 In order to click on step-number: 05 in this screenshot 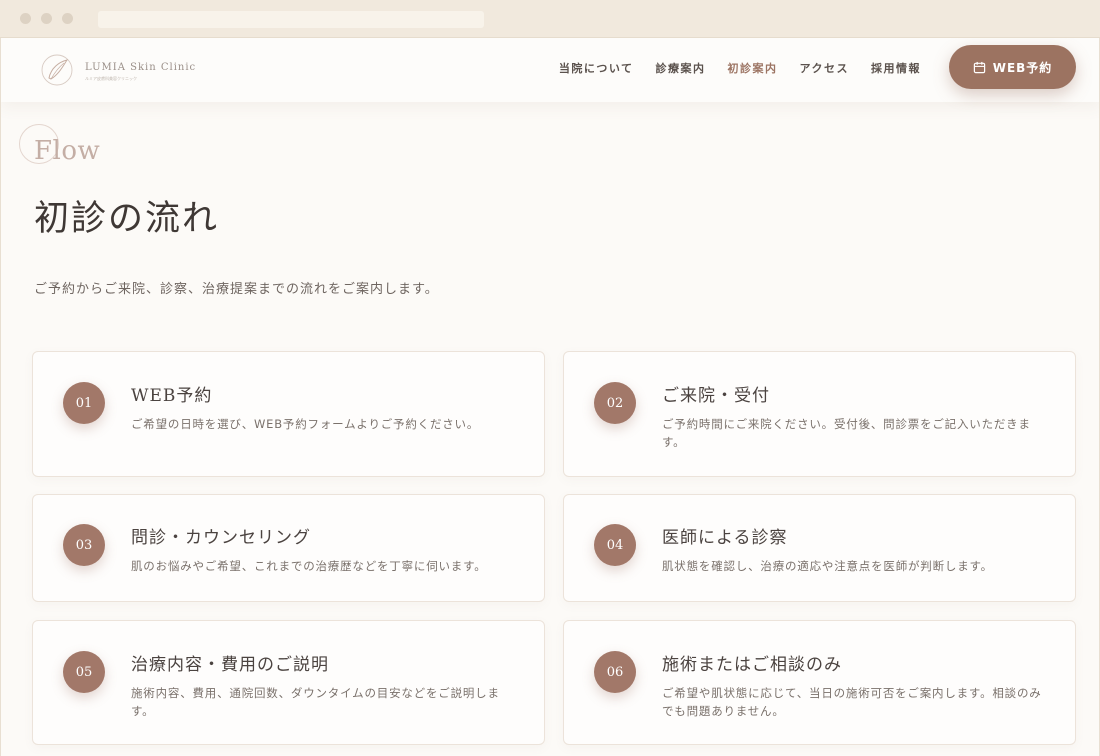, I will do `click(84, 672)`.